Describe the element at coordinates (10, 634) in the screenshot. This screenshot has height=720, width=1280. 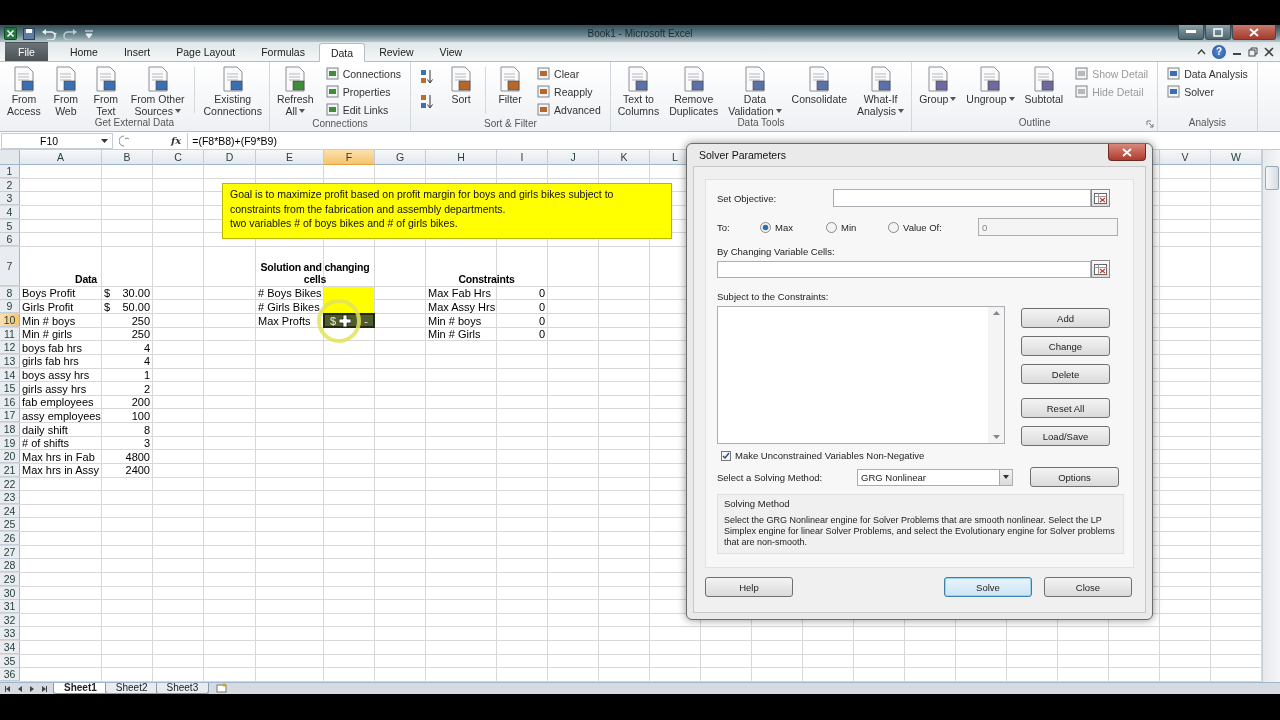
I see `row-header: 33` at that location.